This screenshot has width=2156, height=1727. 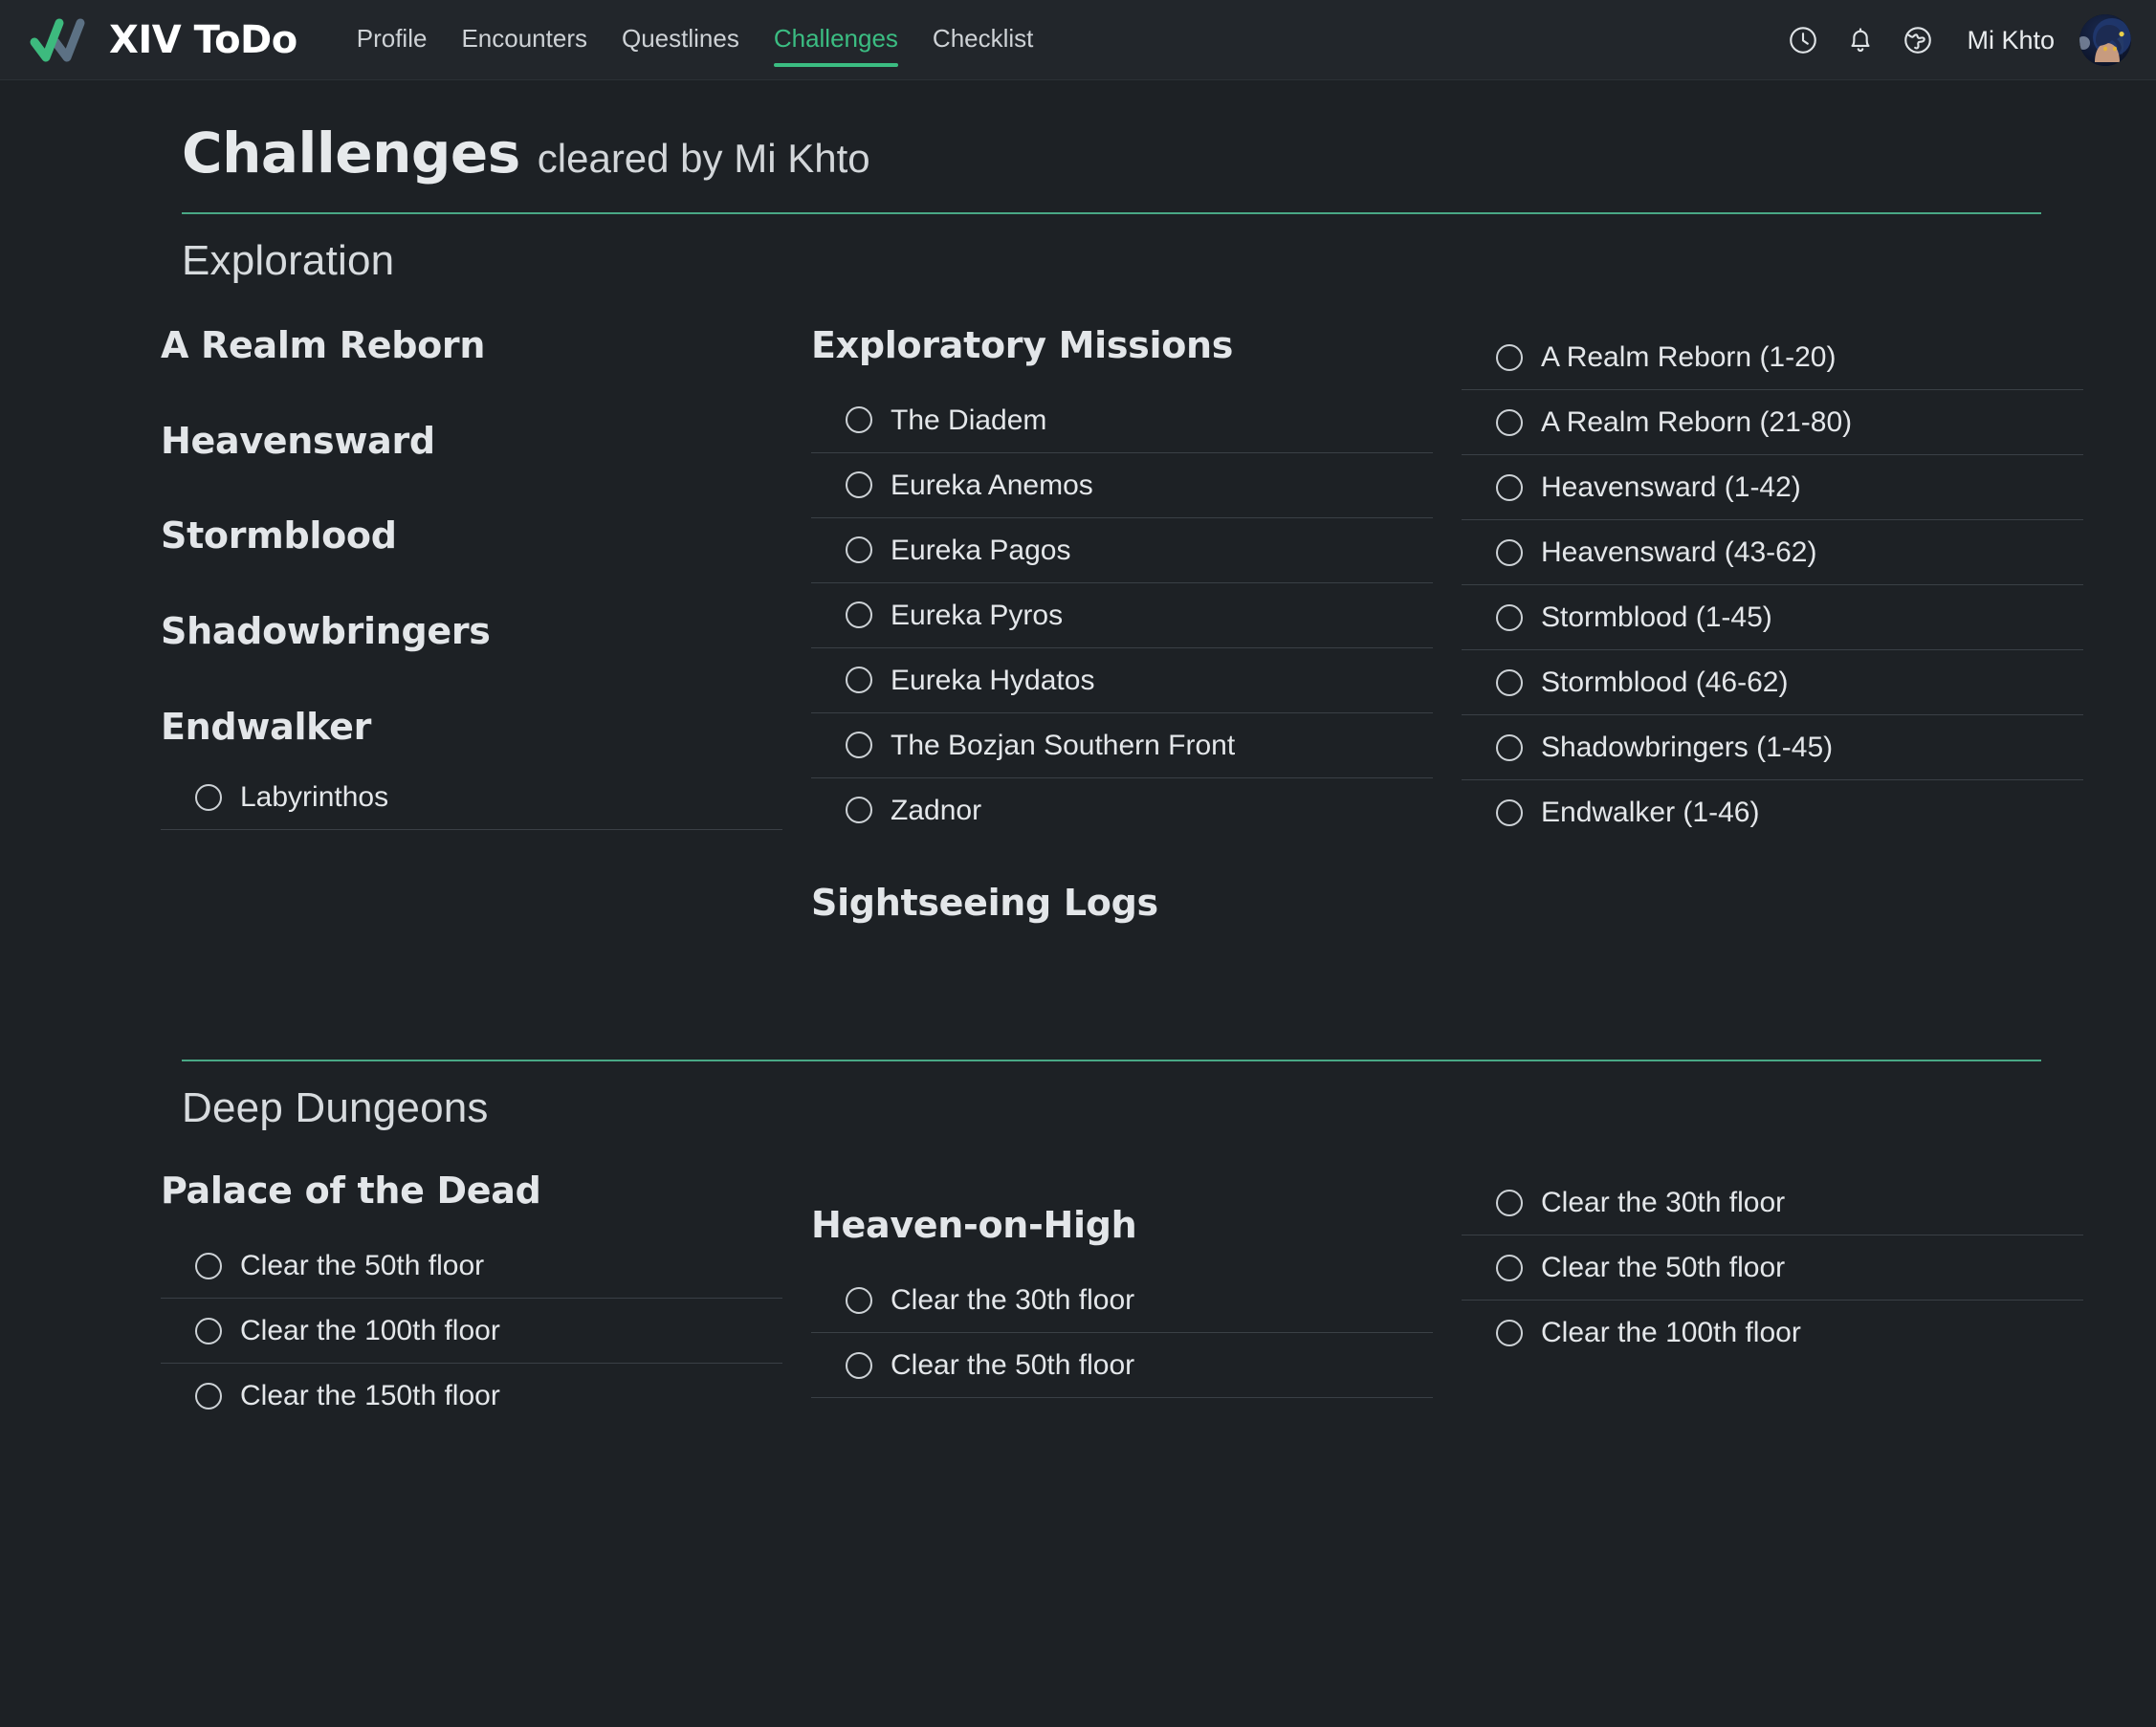 I want to click on list-item-label: Stormblood (46-62), so click(x=1665, y=682).